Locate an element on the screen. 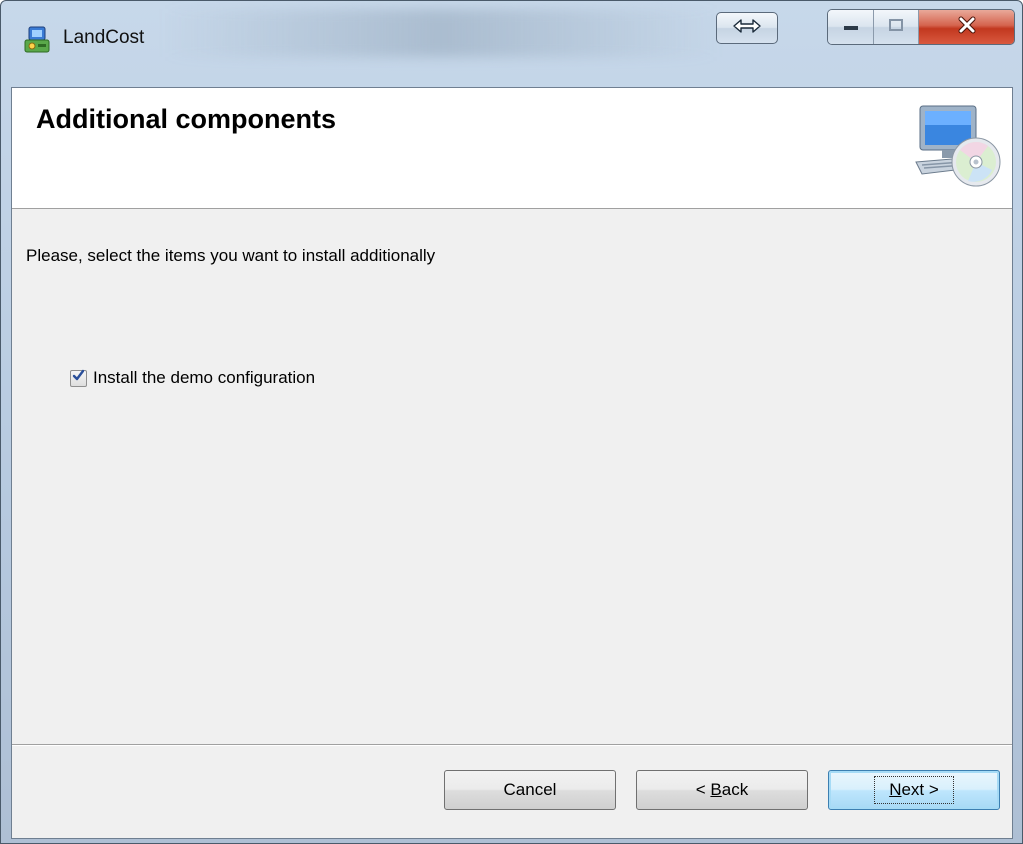  next-button: Next > is located at coordinates (914, 790).